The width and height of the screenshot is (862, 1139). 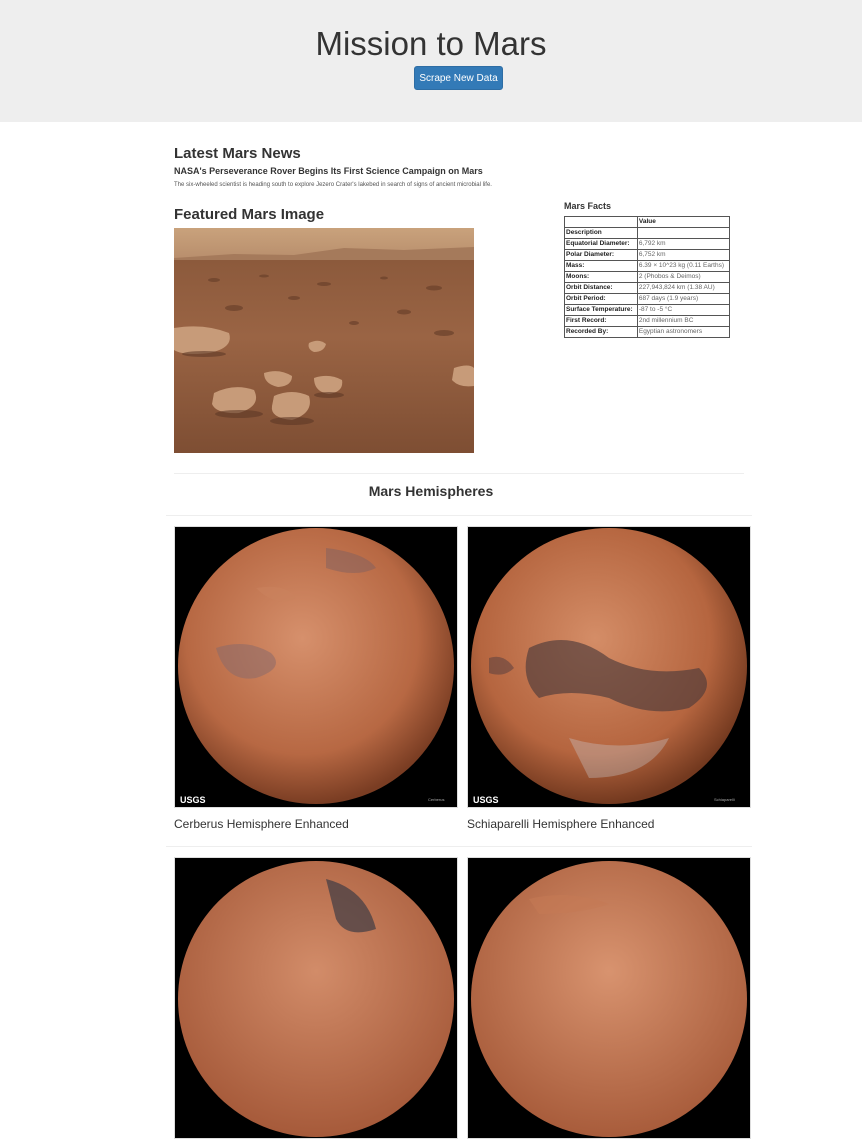 I want to click on row-label: Recorded By:, so click(x=601, y=332).